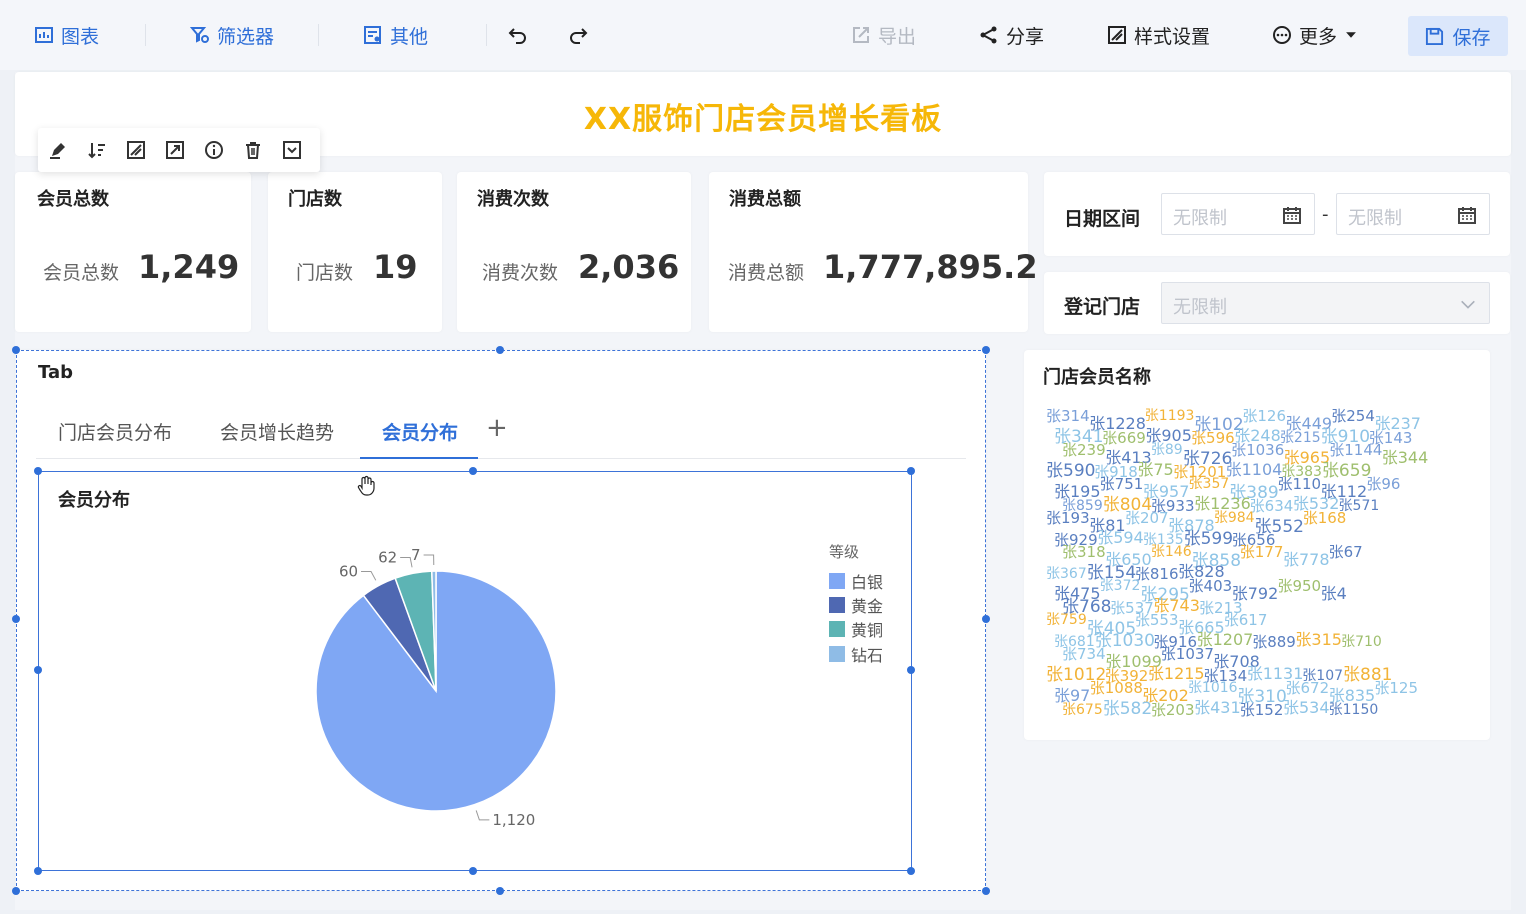  I want to click on other-component-icon, so click(372, 35).